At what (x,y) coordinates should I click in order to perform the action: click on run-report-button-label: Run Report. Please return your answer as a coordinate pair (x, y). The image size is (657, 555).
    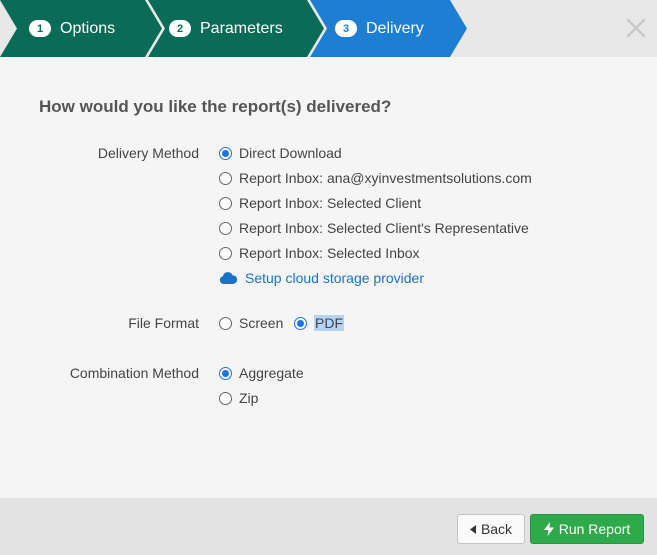
    Looking at the image, I should click on (594, 529).